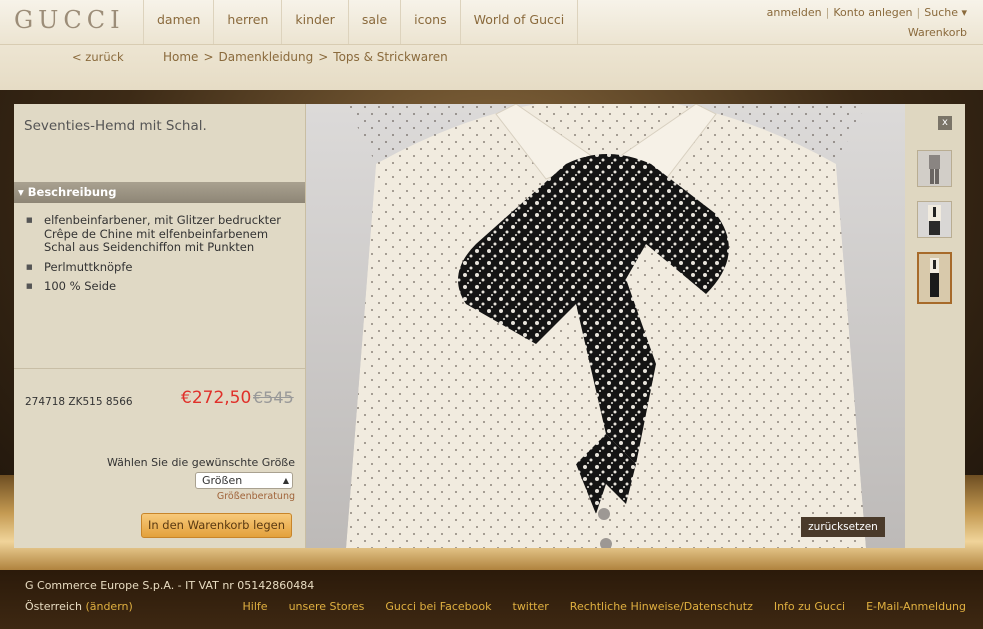  Describe the element at coordinates (255, 606) in the screenshot. I see `footer-link-help: Hilfe` at that location.